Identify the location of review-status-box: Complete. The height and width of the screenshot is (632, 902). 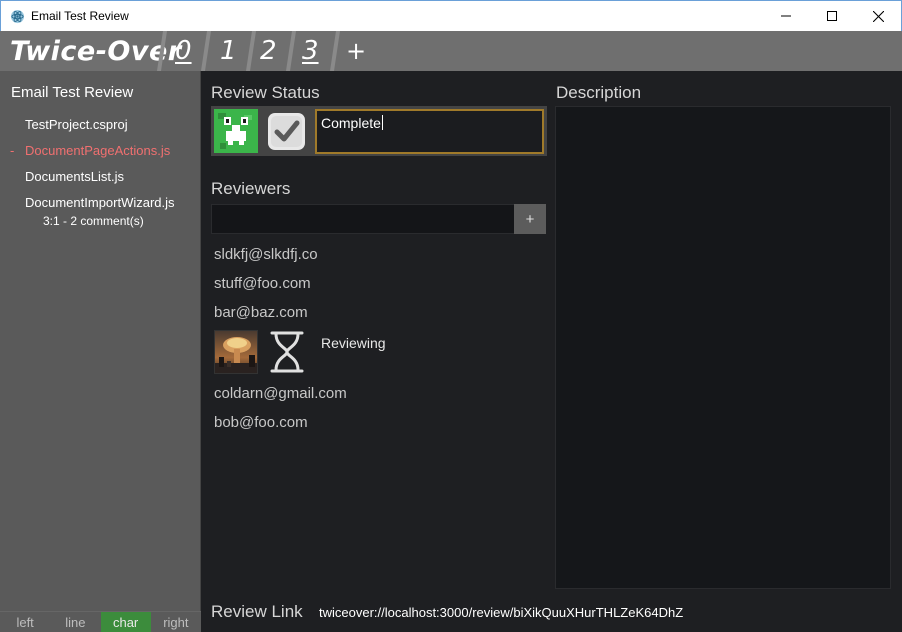
(379, 131).